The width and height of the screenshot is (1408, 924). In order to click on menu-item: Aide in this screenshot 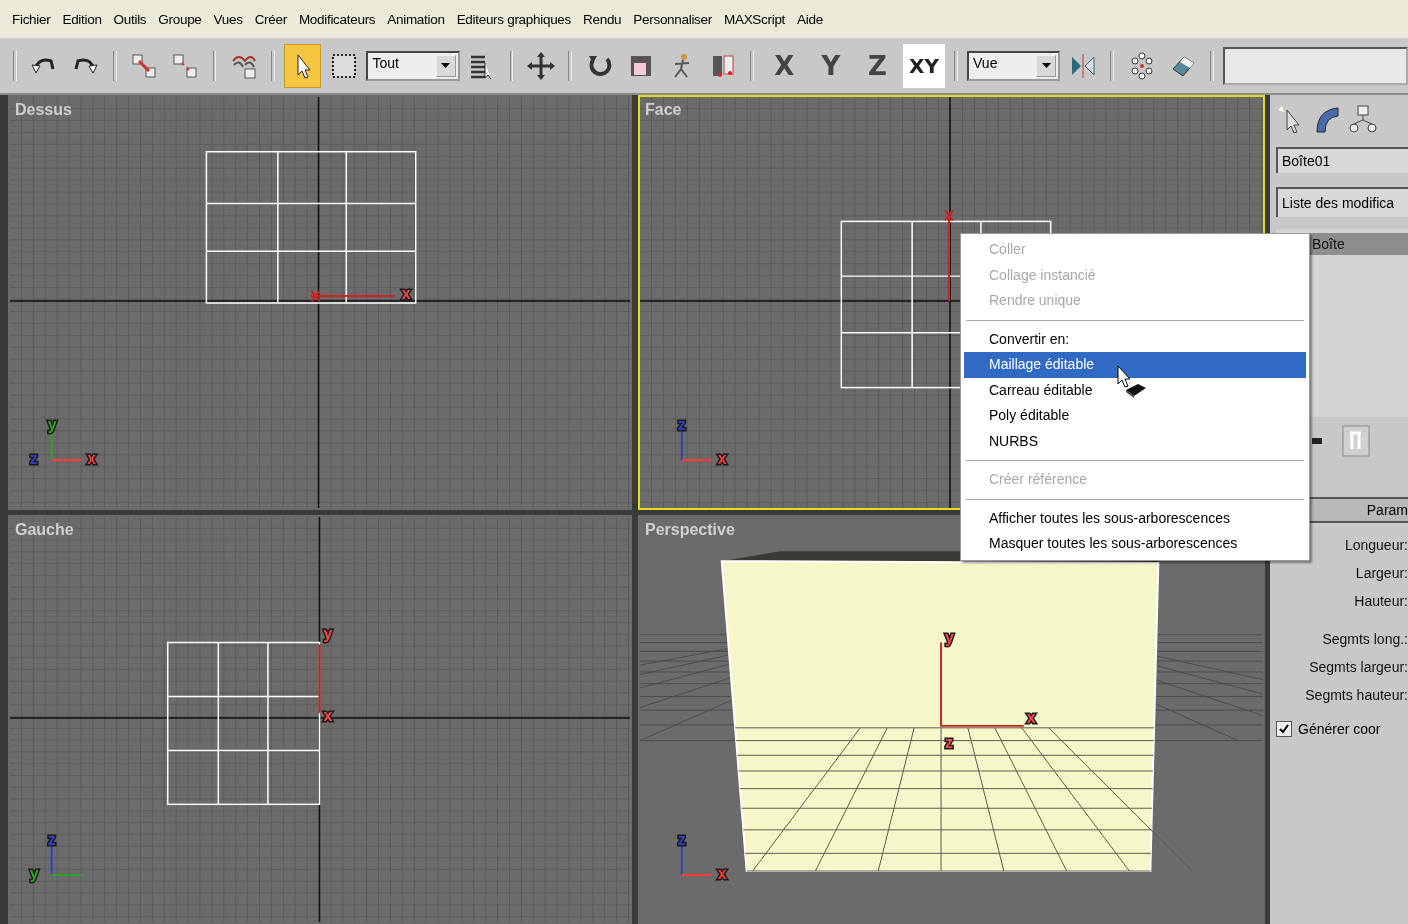, I will do `click(810, 19)`.